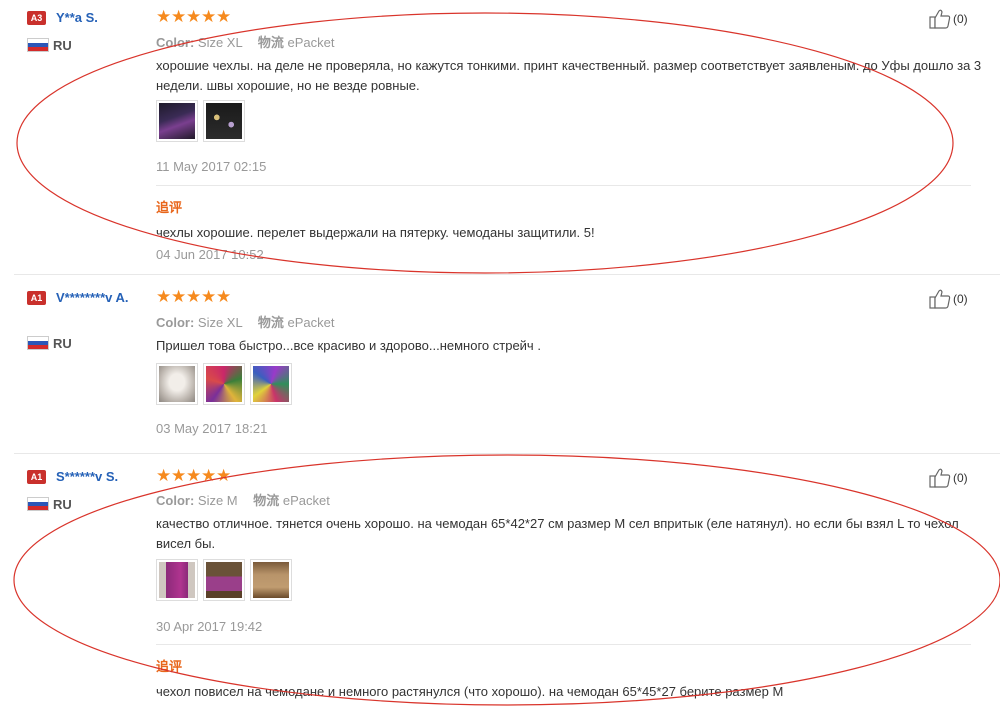 This screenshot has height=707, width=1000. What do you see at coordinates (212, 428) in the screenshot?
I see `review-date: 03 May 2017 18:21` at bounding box center [212, 428].